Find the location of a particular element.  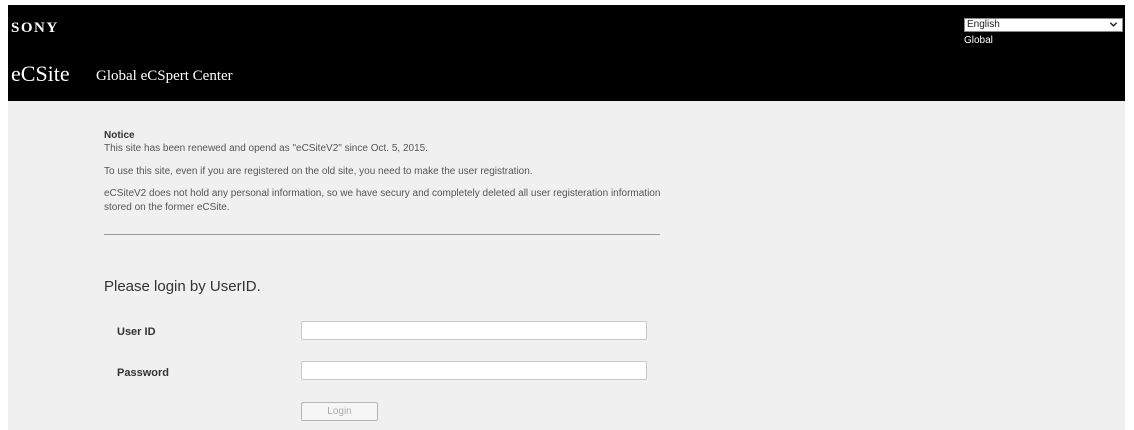

notice-title: Notice is located at coordinates (119, 135).